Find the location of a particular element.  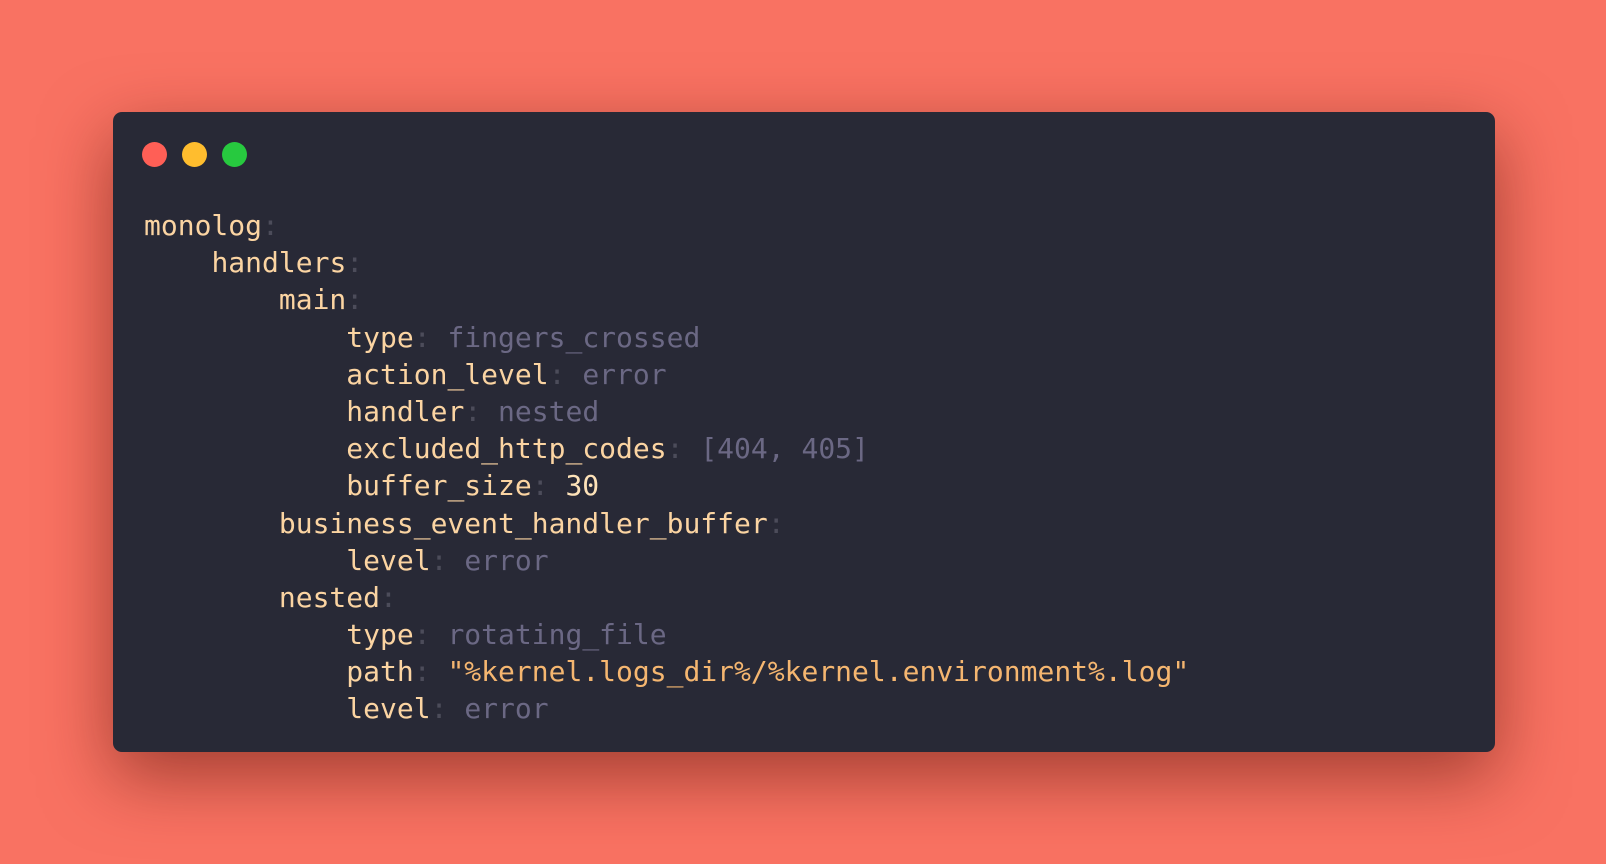

code-line: action_level: error is located at coordinates (666, 374).